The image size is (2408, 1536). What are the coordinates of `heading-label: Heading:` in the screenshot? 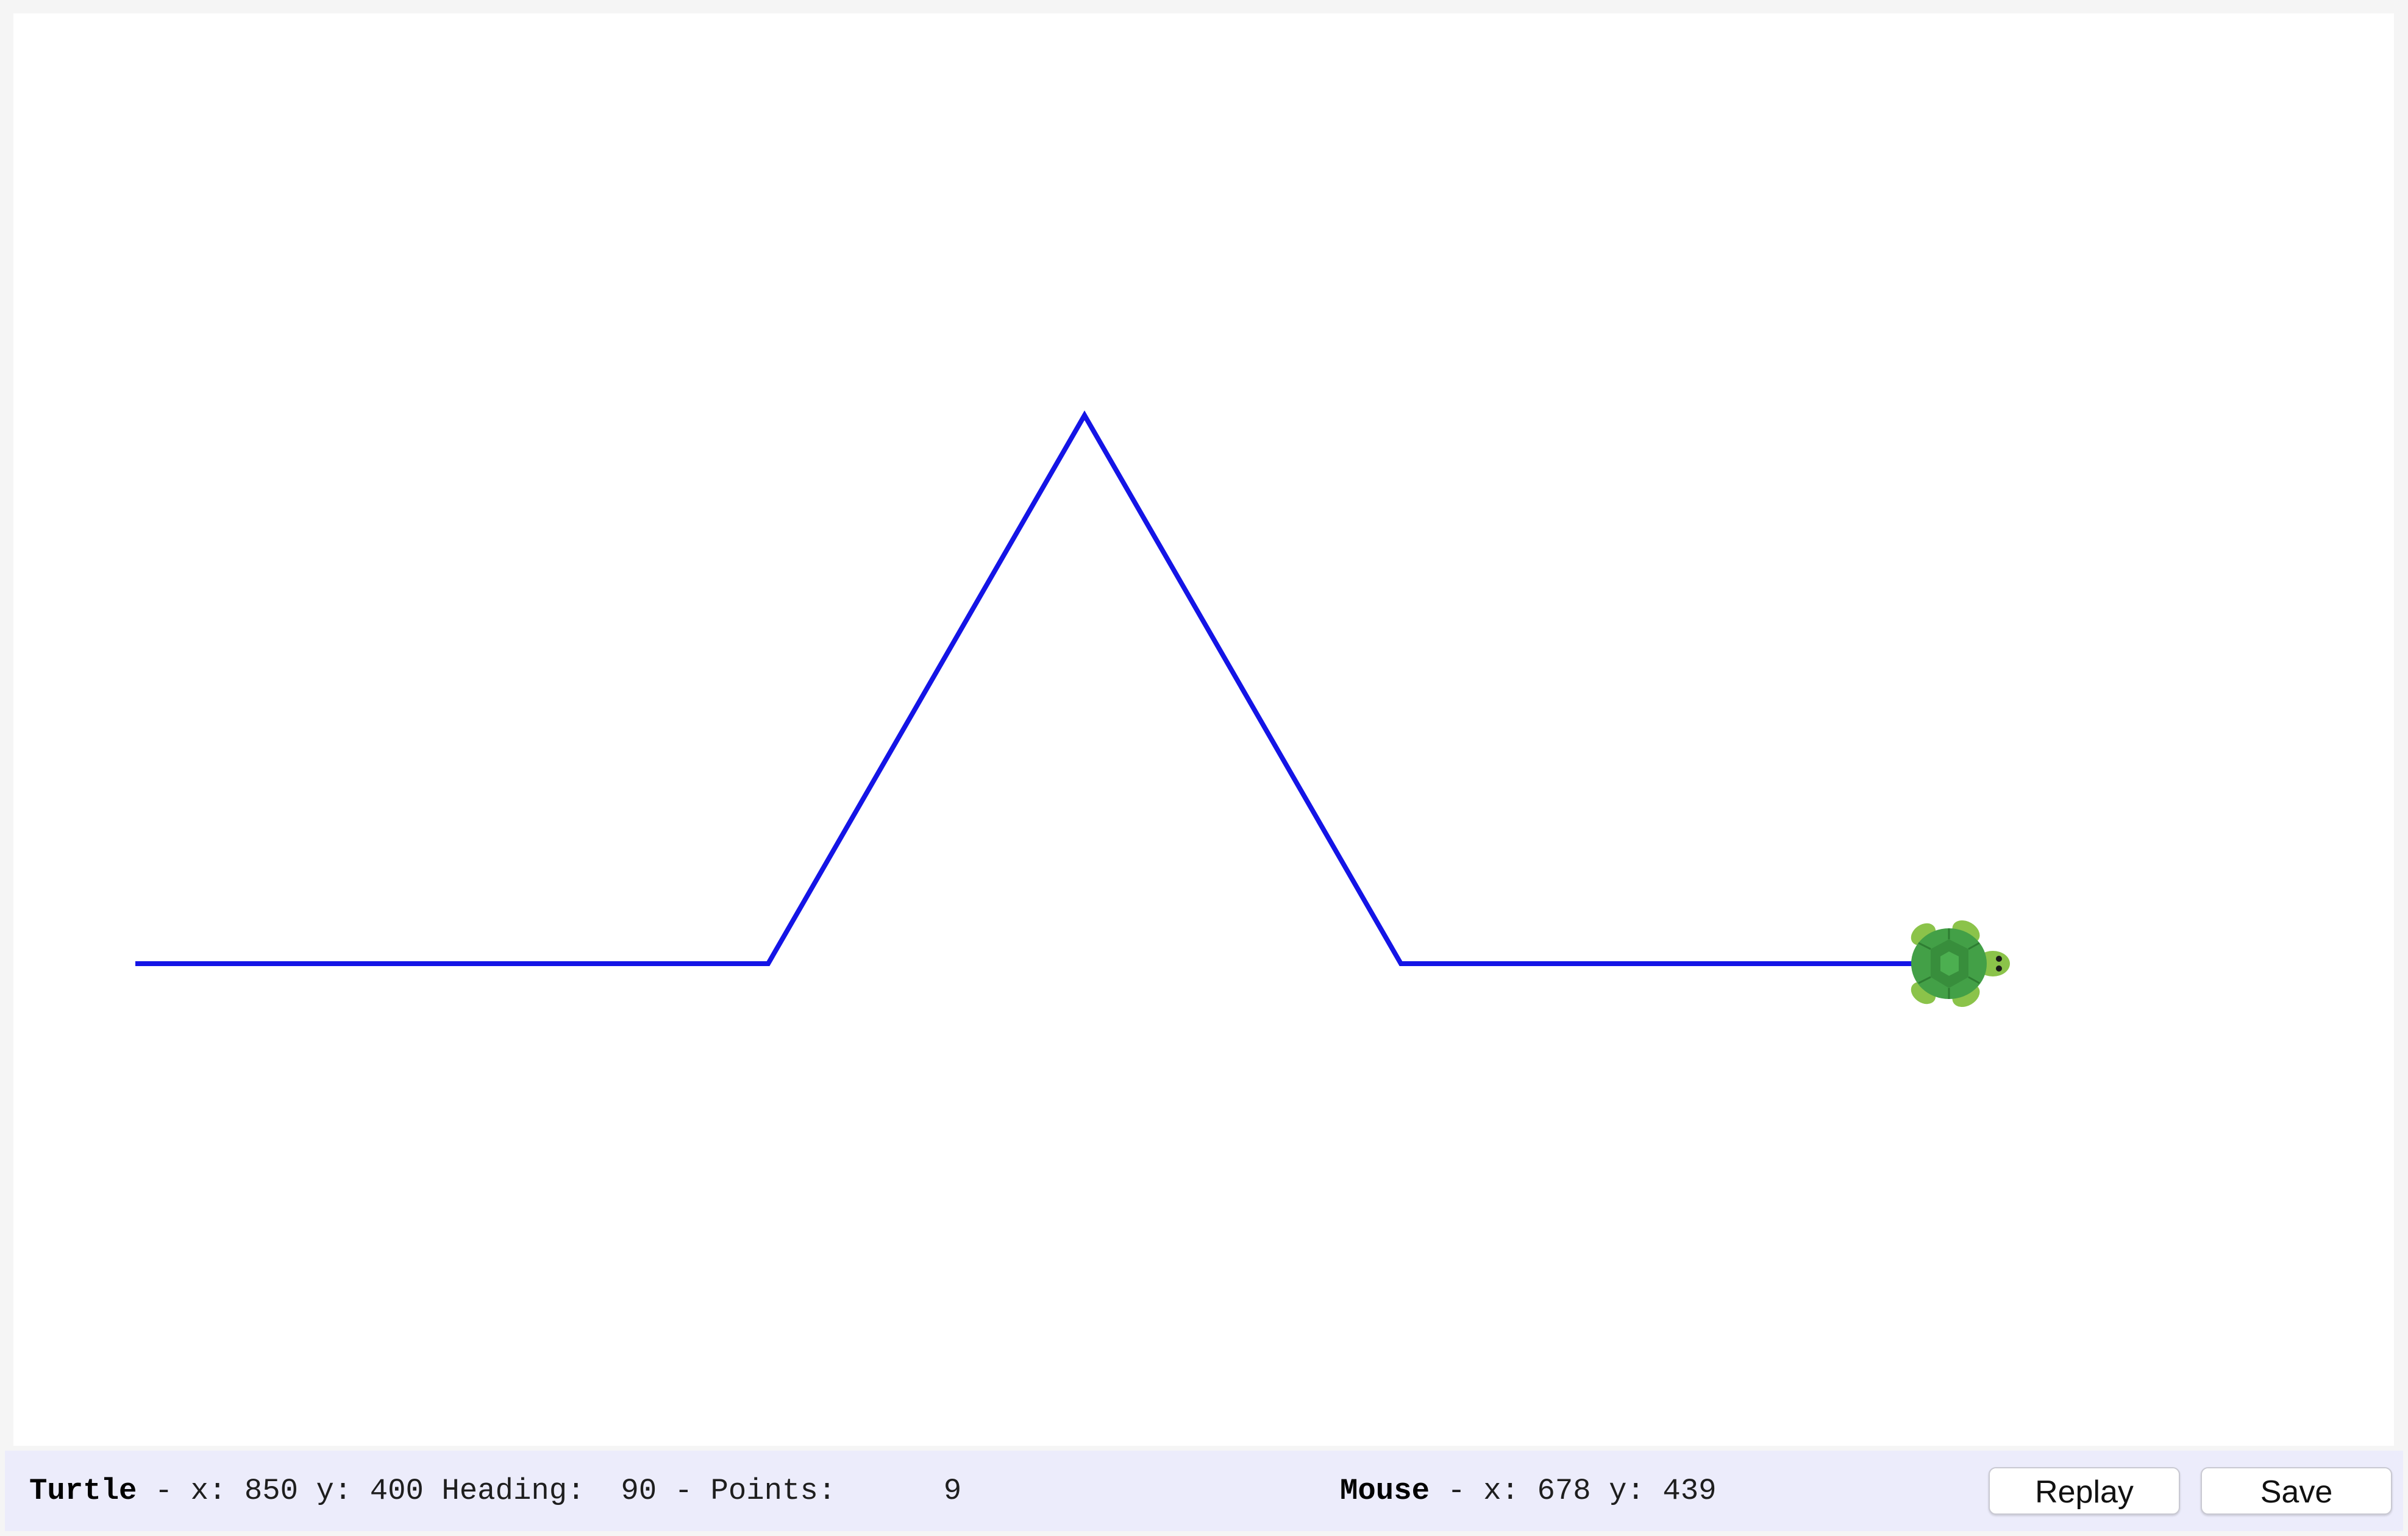 It's located at (513, 1491).